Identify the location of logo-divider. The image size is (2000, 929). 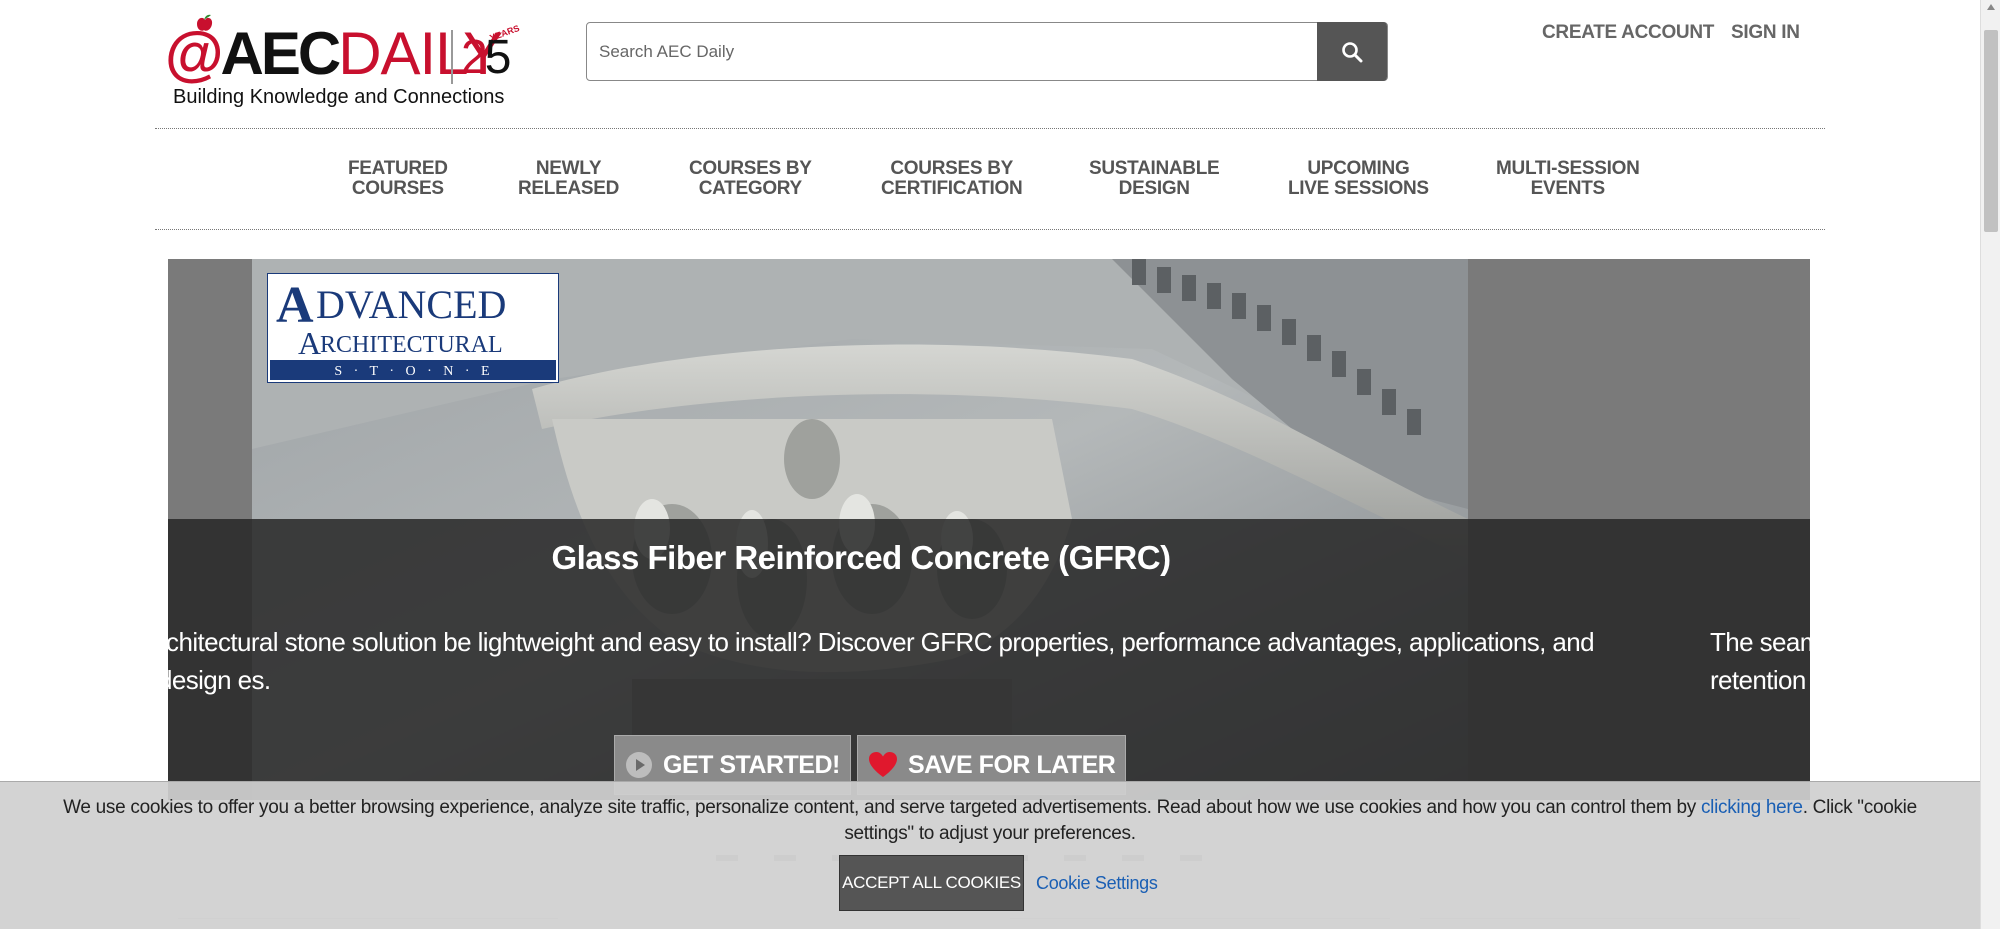
(452, 57).